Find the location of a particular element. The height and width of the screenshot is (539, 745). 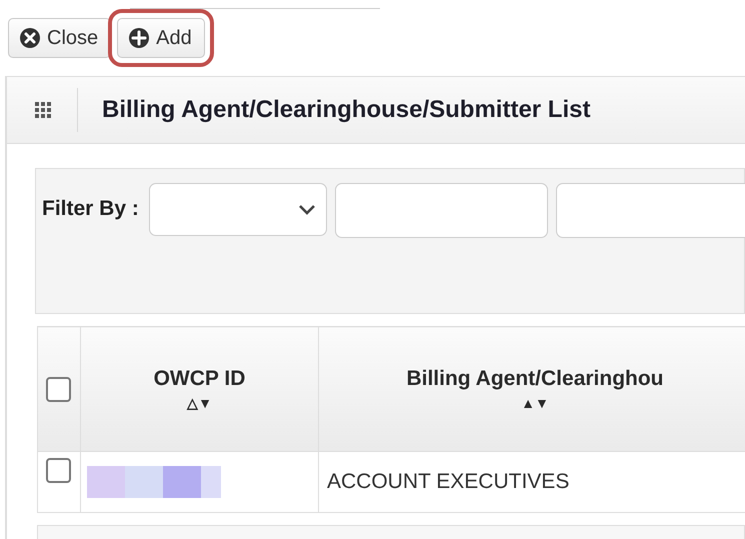

row-checkbox is located at coordinates (58, 470).